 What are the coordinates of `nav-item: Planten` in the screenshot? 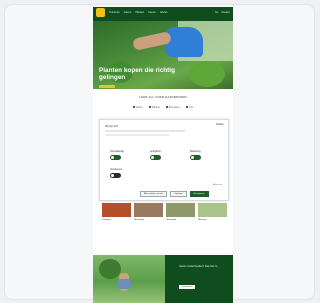 It's located at (139, 13).